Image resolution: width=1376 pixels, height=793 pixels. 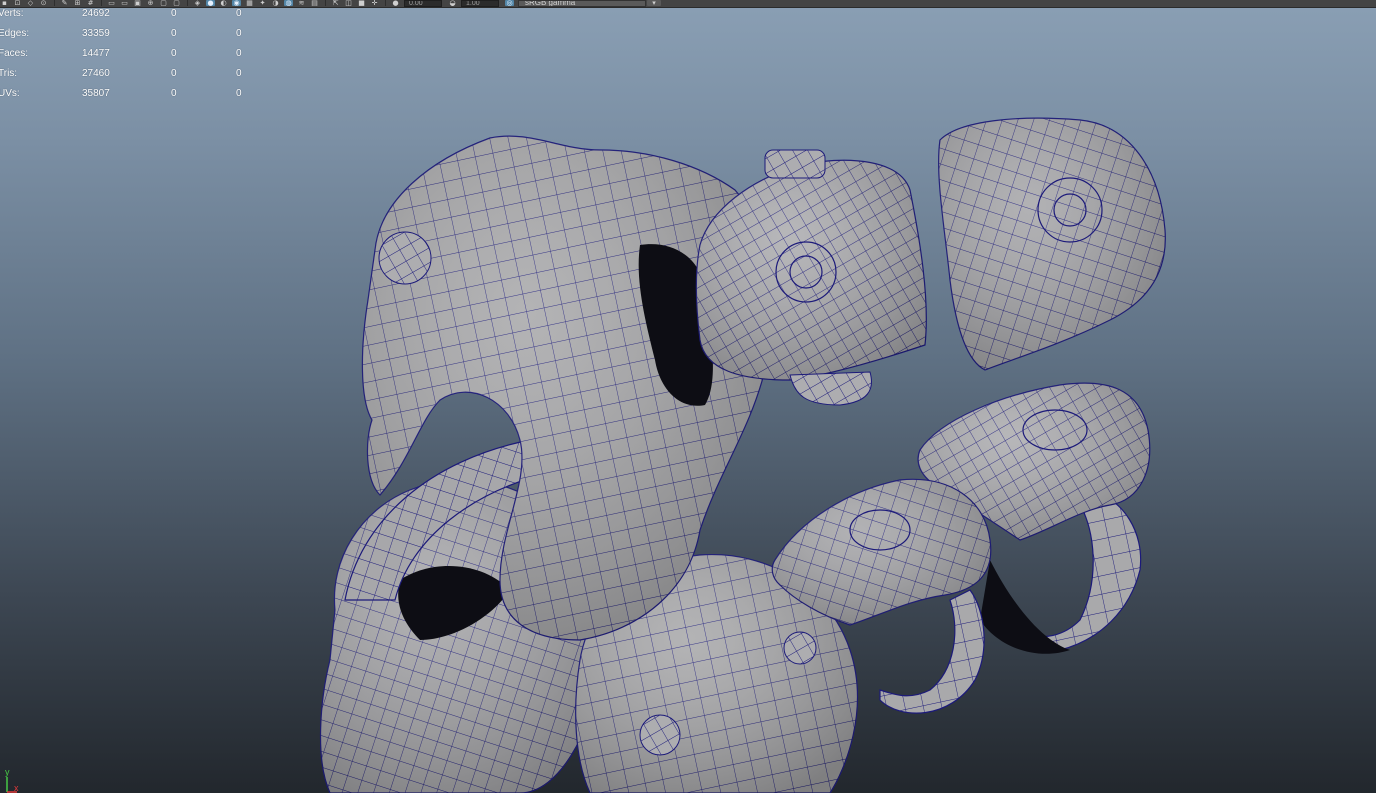 What do you see at coordinates (16, 788) in the screenshot?
I see `x-axis-label: x` at bounding box center [16, 788].